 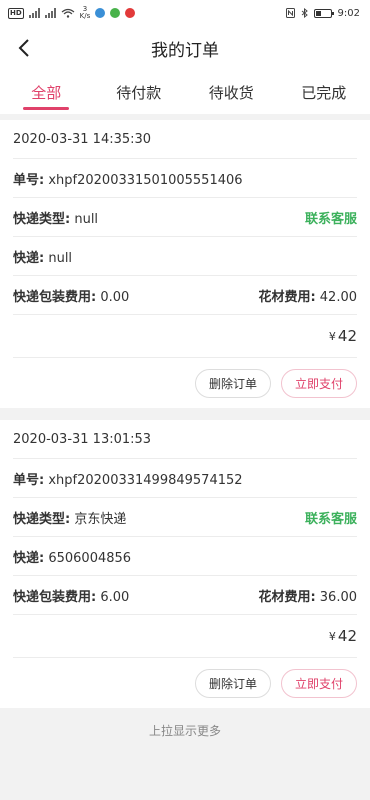 What do you see at coordinates (185, 556) in the screenshot?
I see `express-row: 快递: 6506004856` at bounding box center [185, 556].